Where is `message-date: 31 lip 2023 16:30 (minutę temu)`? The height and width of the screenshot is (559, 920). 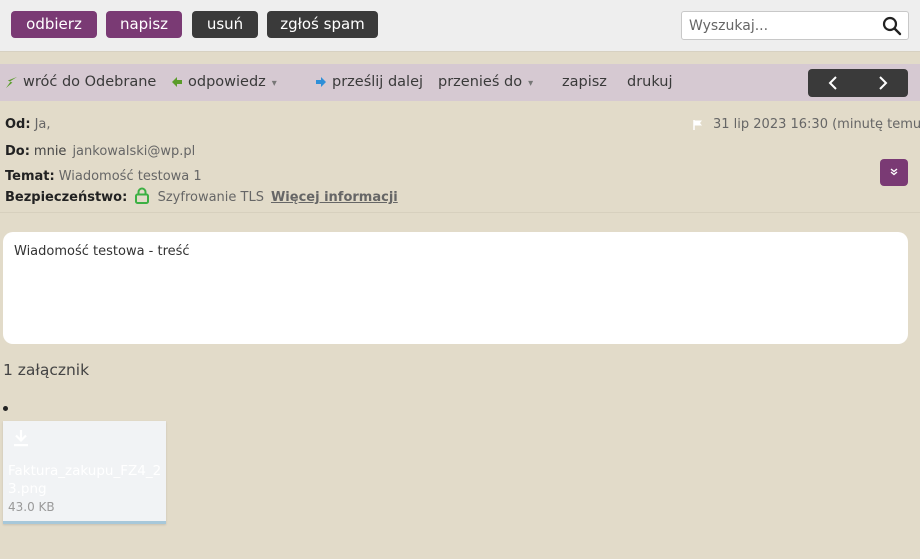
message-date: 31 lip 2023 16:30 (minutę temu) is located at coordinates (806, 124).